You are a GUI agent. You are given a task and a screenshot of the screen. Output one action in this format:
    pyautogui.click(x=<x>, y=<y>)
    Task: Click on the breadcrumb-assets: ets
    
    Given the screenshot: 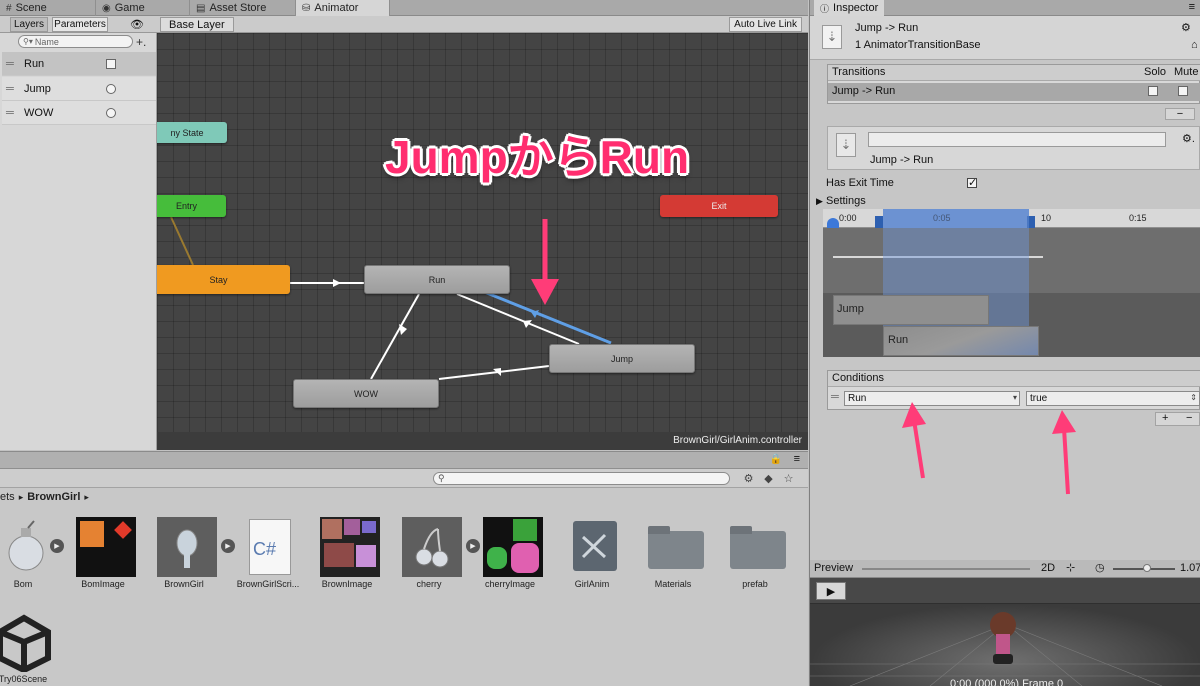 What is the action you would take?
    pyautogui.click(x=7, y=497)
    